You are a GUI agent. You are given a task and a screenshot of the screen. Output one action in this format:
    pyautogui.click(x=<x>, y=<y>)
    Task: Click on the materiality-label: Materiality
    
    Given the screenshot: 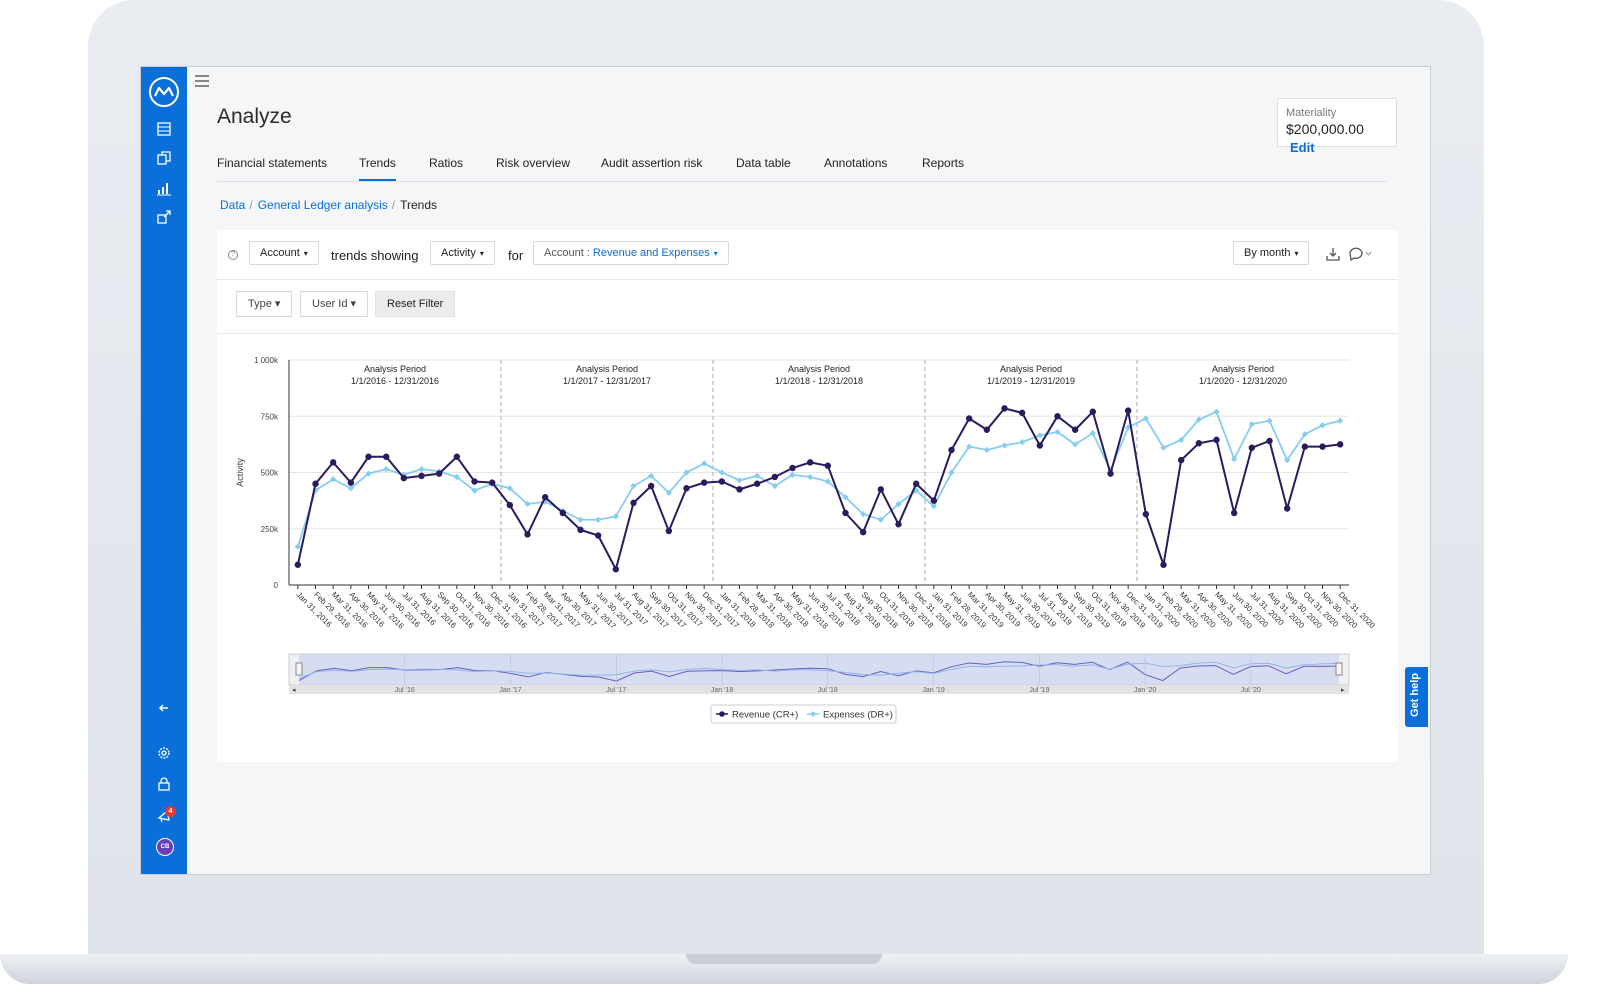 What is the action you would take?
    pyautogui.click(x=1311, y=113)
    